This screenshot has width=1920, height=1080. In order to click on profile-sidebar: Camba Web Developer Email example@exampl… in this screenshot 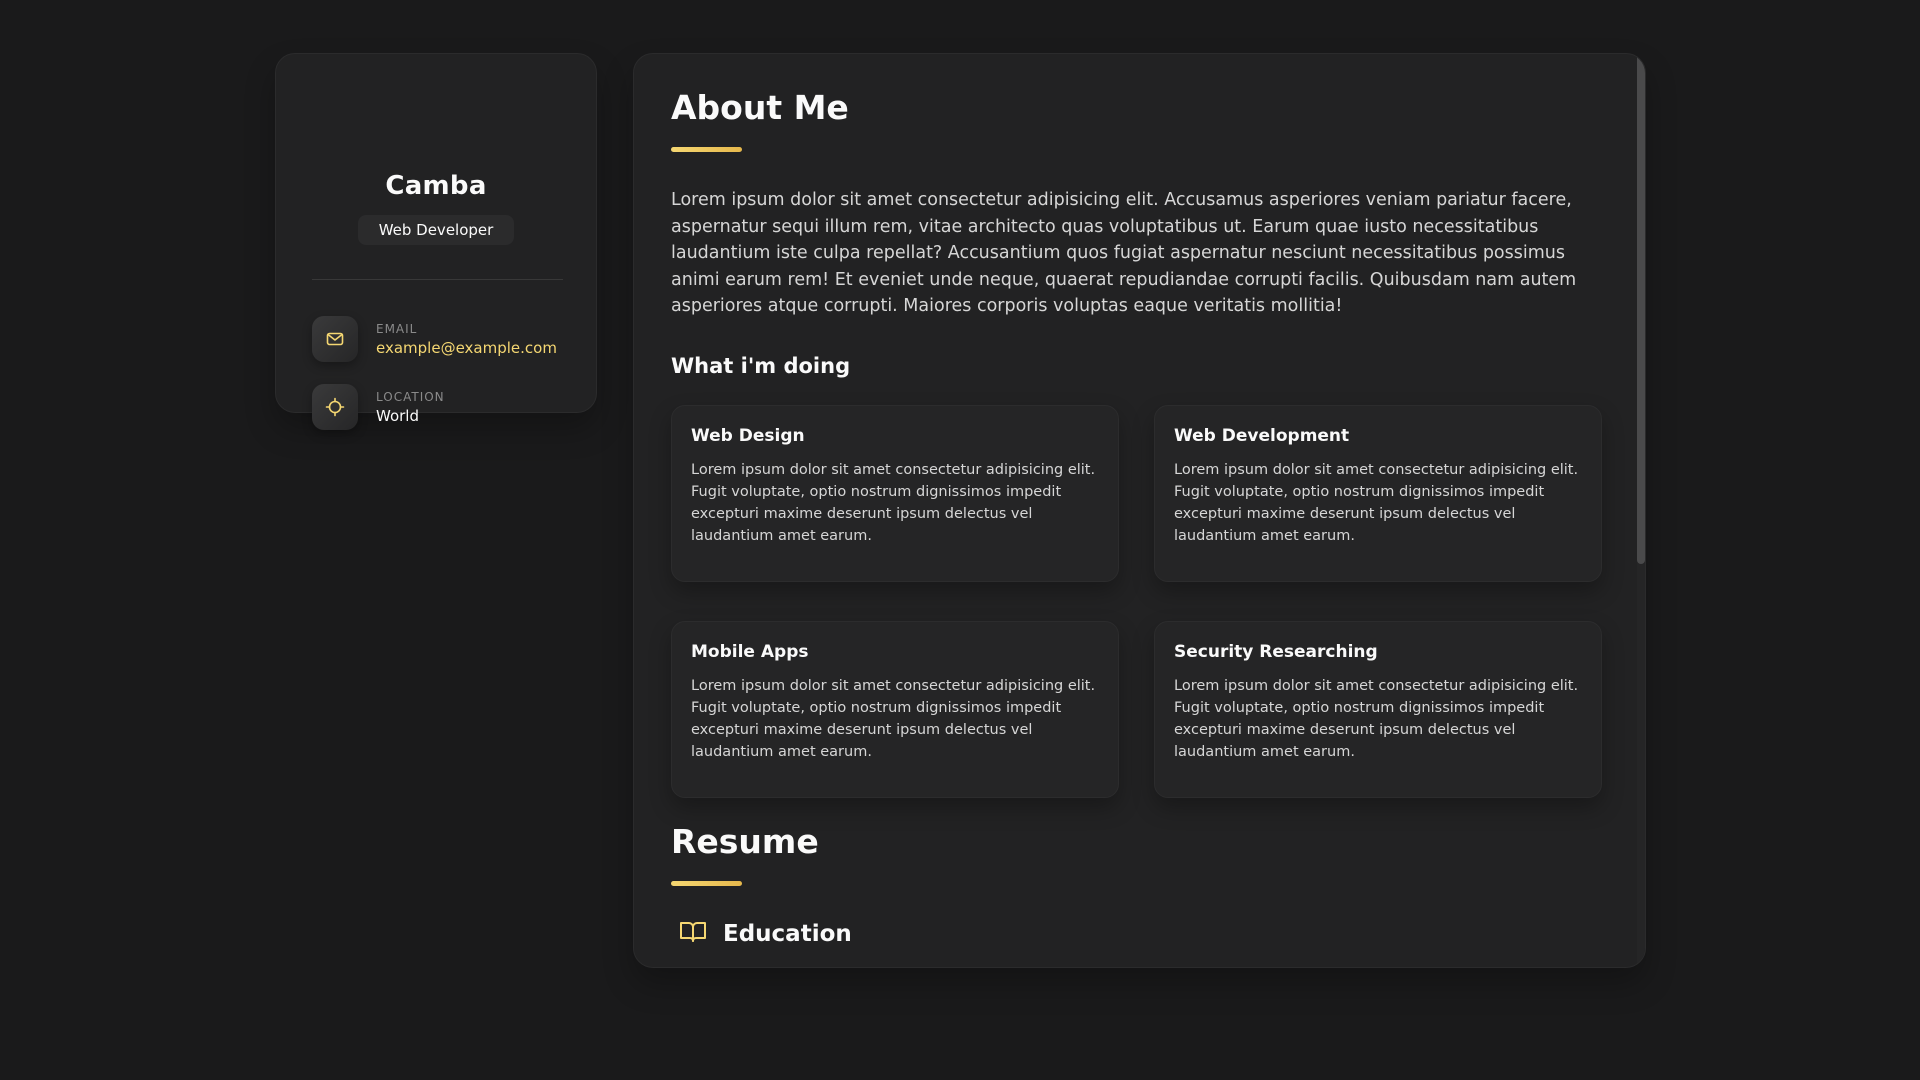, I will do `click(436, 241)`.